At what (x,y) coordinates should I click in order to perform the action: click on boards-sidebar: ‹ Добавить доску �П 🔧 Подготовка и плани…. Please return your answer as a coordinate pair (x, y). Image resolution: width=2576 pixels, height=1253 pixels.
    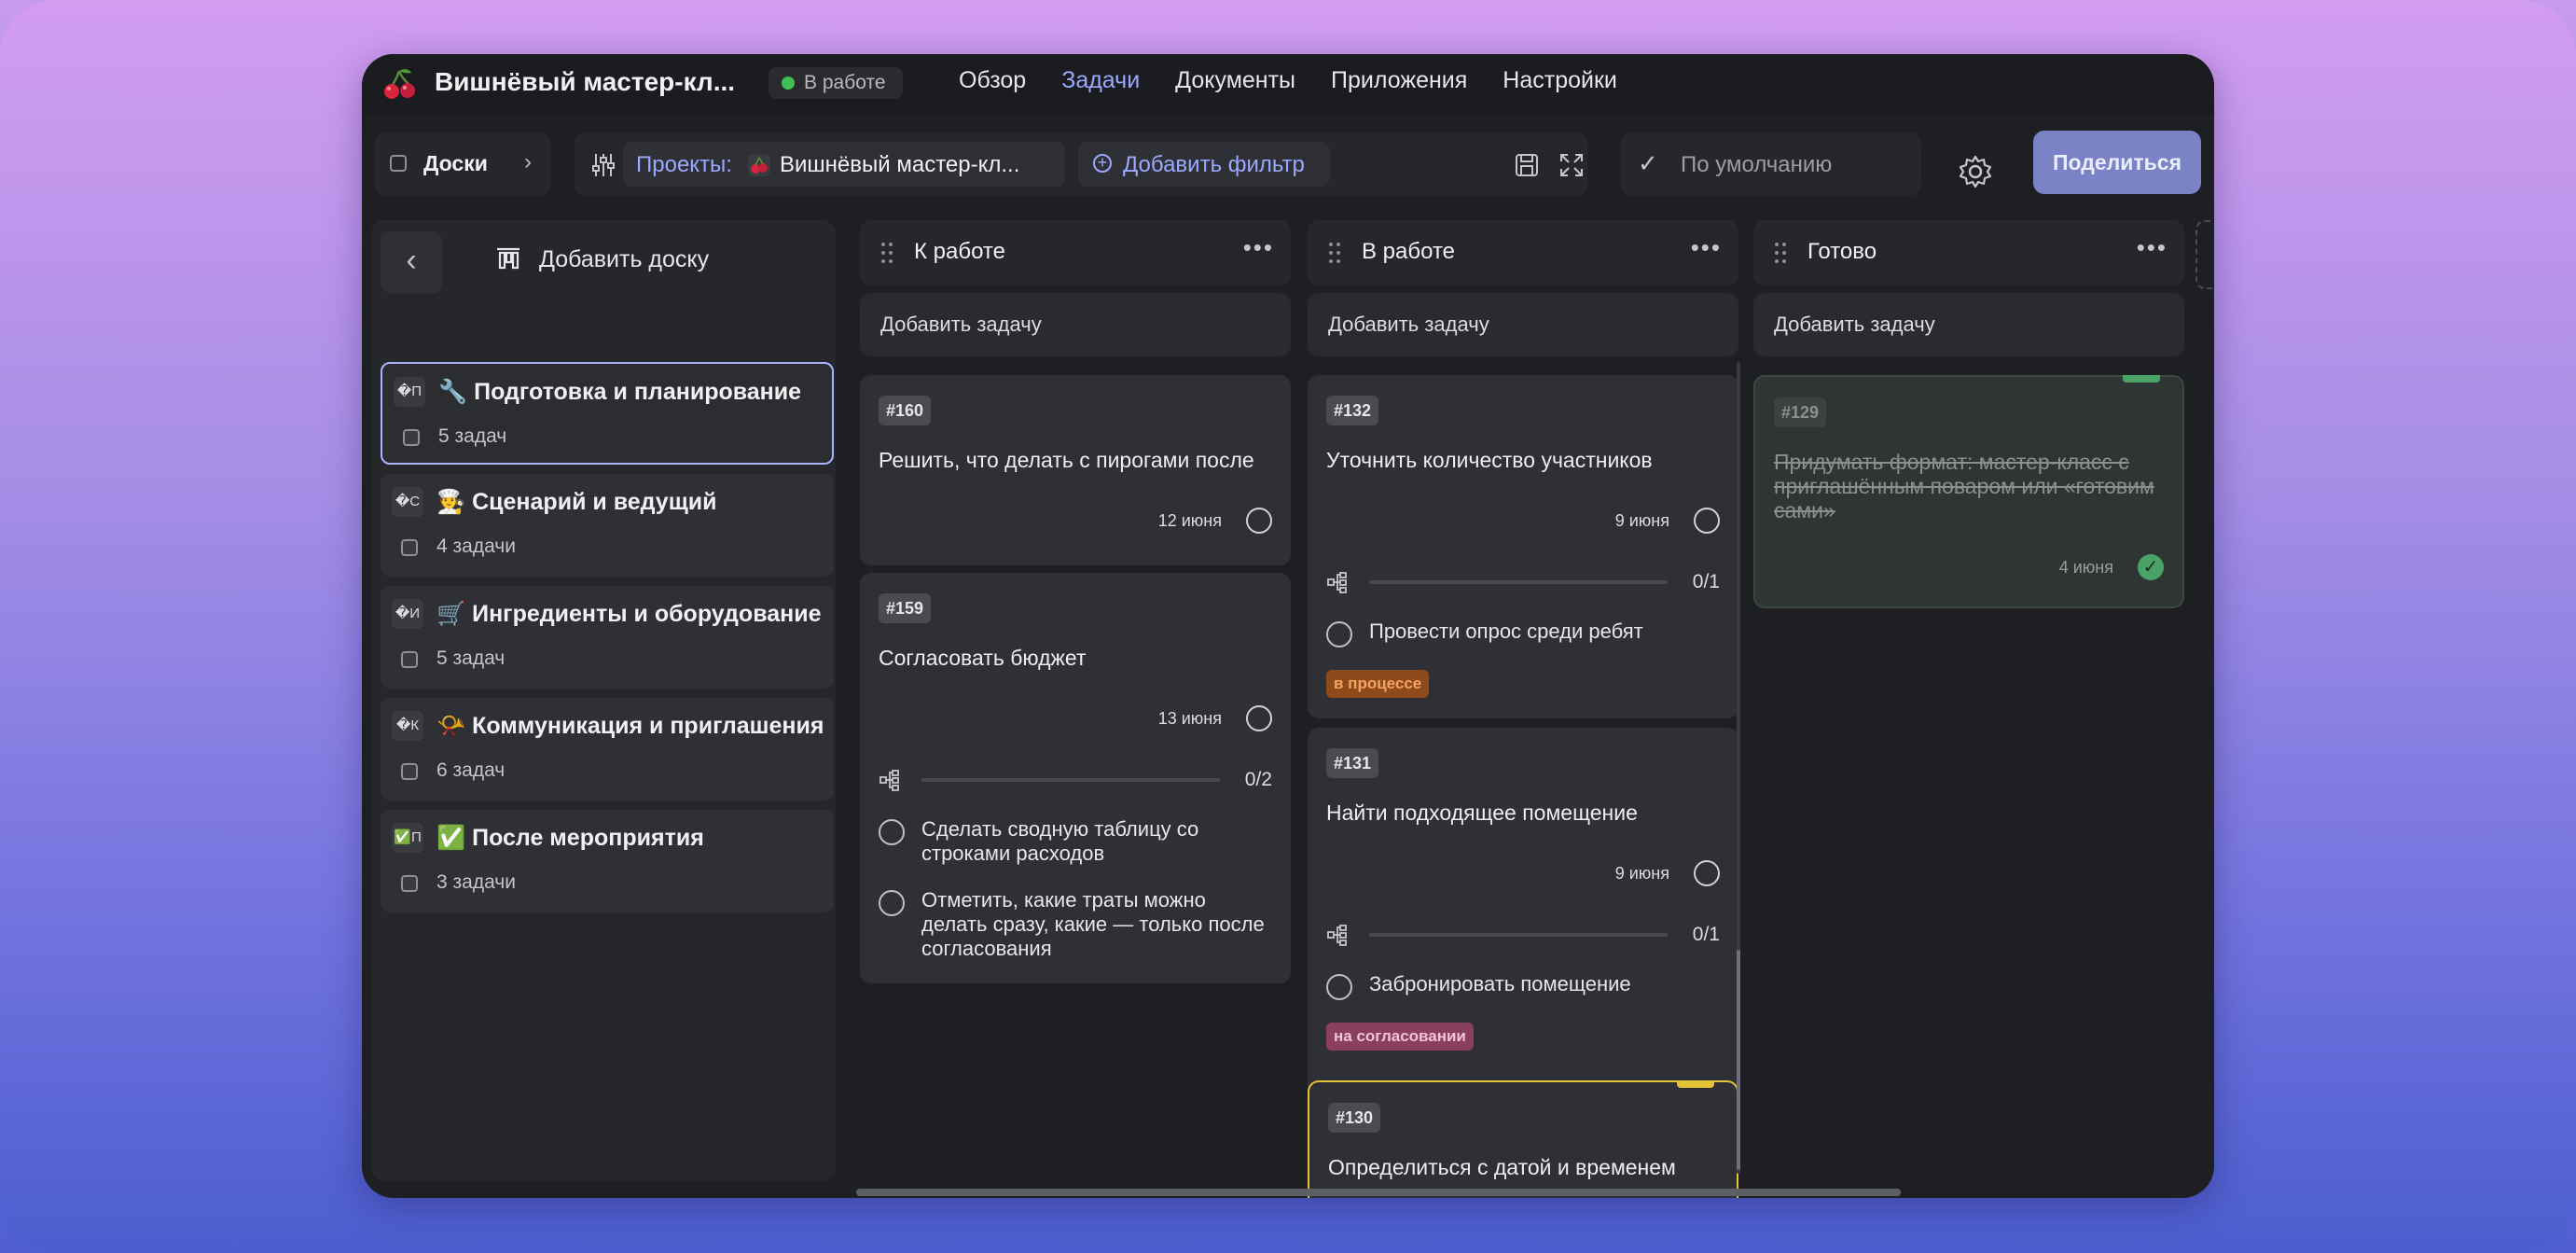
    Looking at the image, I should click on (603, 700).